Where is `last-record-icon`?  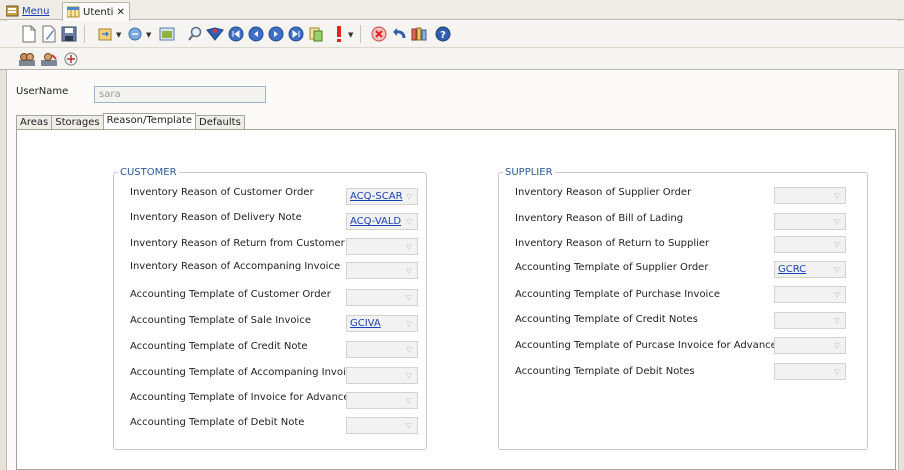 last-record-icon is located at coordinates (296, 34).